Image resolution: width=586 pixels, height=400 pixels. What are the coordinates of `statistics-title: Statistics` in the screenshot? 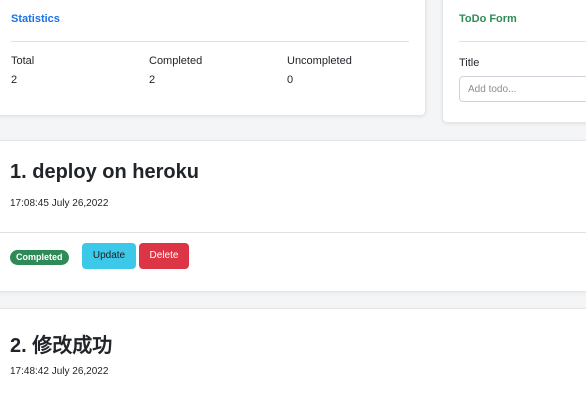 It's located at (35, 19).